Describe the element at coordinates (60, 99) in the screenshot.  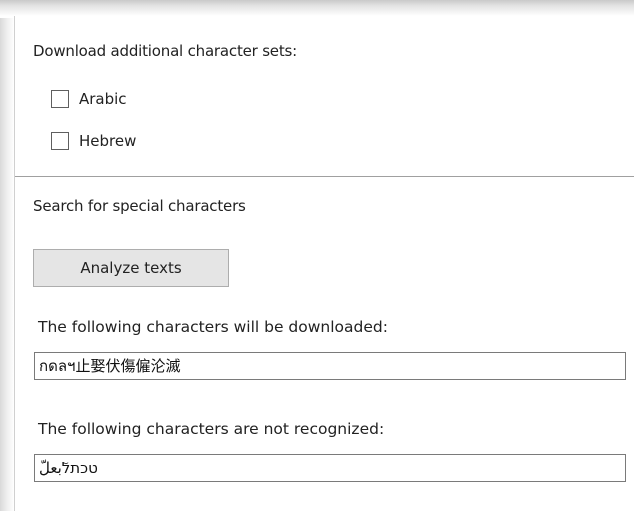
I see `arabic-checkbox` at that location.